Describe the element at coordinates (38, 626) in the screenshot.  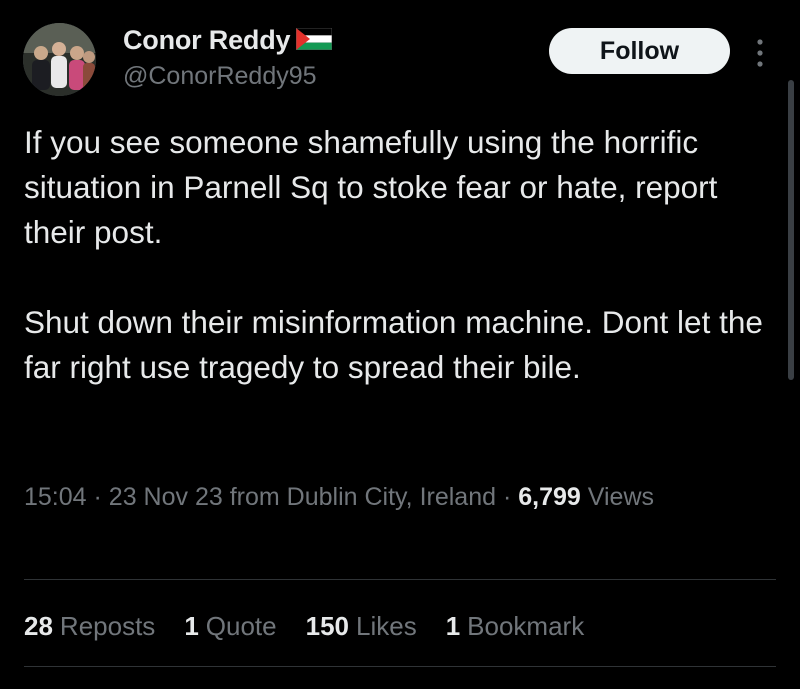
I see `reposts-count: 28` at that location.